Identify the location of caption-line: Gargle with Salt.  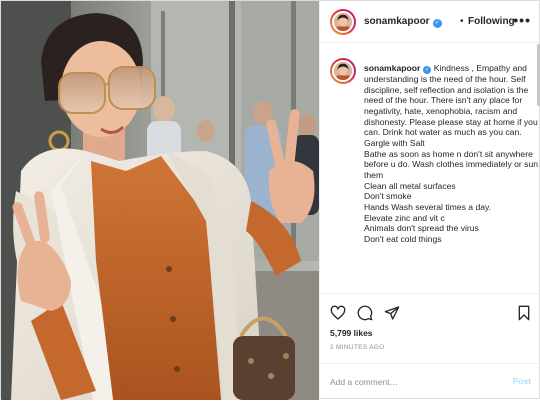
(394, 142).